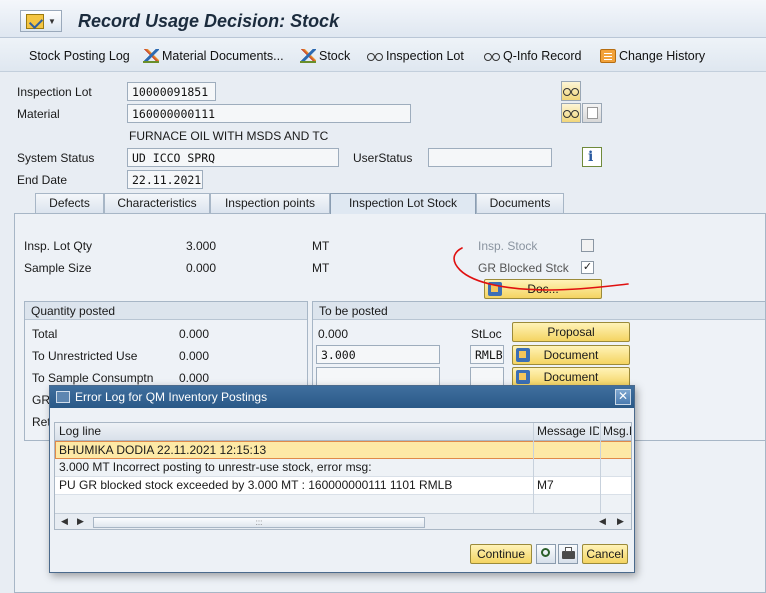 This screenshot has height=593, width=766. What do you see at coordinates (487, 354) in the screenshot?
I see `unrestricted-stloc-input: RMLB` at bounding box center [487, 354].